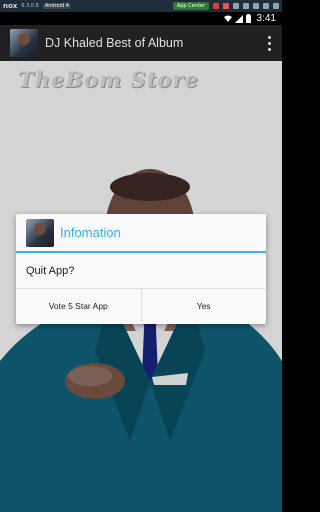  I want to click on status-bar: 3:41, so click(141, 18).